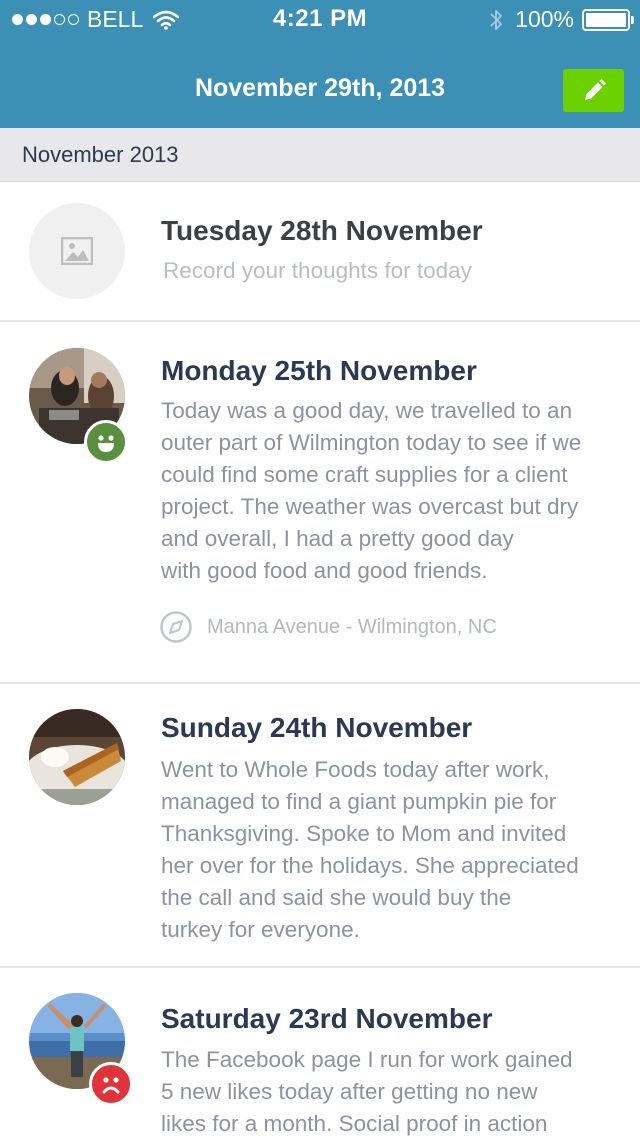 This screenshot has width=640, height=1136. What do you see at coordinates (355, 769) in the screenshot?
I see `entry-text-line: Went to Whole Foods today after work,` at bounding box center [355, 769].